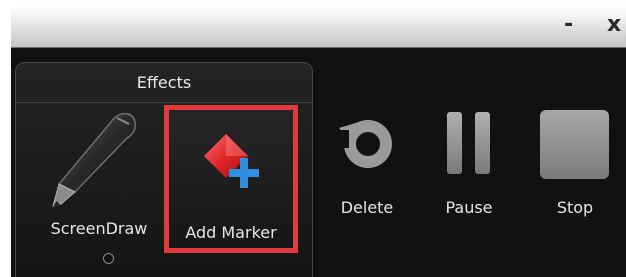 Image resolution: width=626 pixels, height=277 pixels. I want to click on marker-add-icon, so click(231, 161).